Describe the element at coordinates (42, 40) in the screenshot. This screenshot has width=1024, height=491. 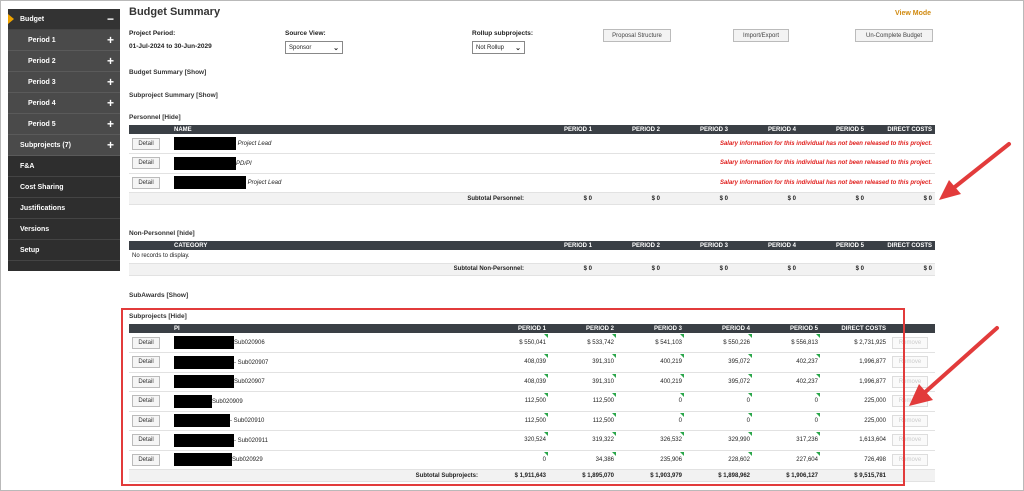
I see `sidebar-item-label: Period 1` at that location.